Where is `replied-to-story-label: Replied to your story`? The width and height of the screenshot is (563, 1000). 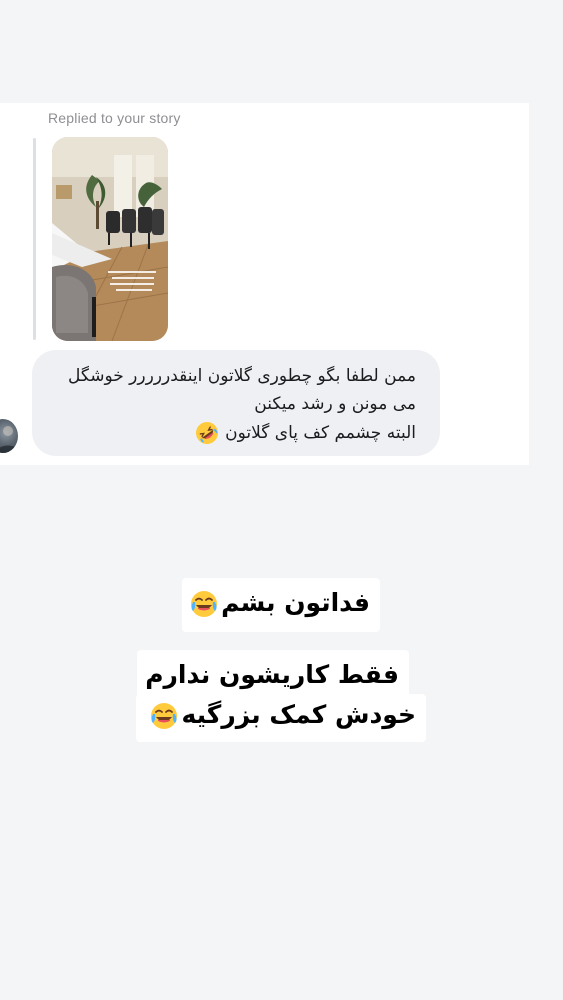 replied-to-story-label: Replied to your story is located at coordinates (114, 118).